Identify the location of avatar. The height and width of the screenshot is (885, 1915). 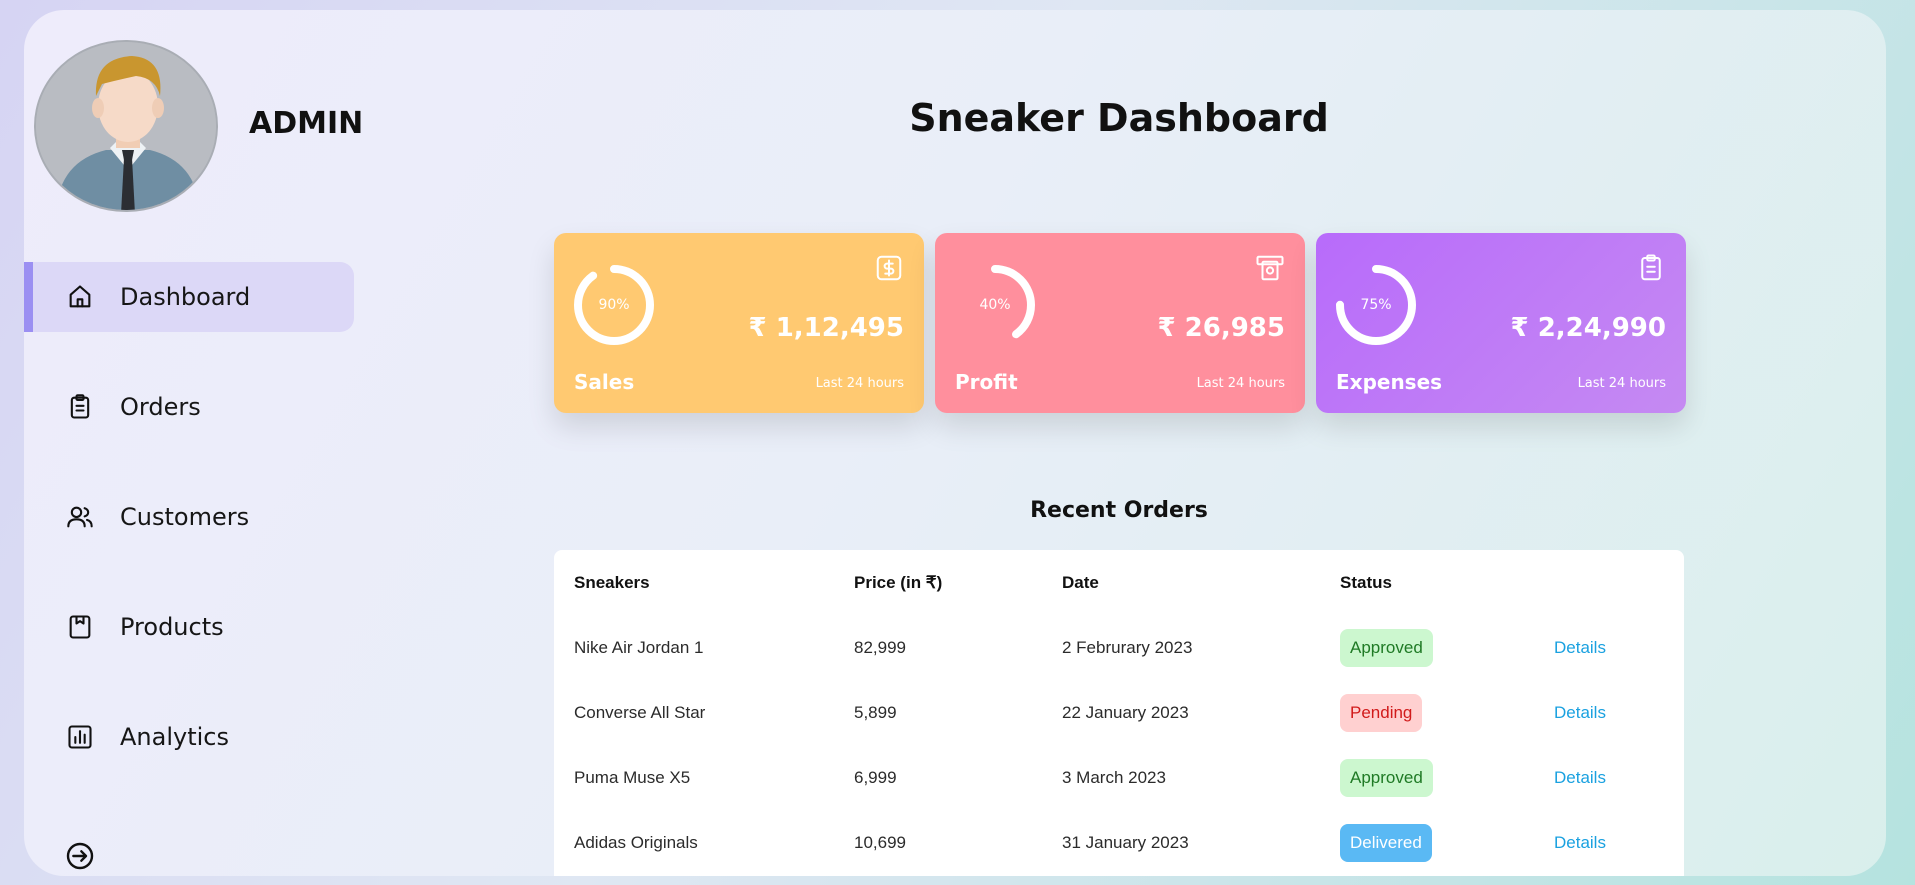
(126, 126).